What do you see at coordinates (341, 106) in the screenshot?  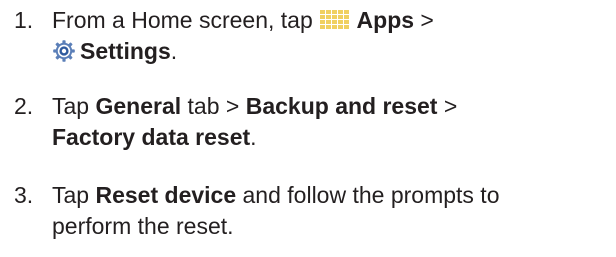 I see `backup-reset-label: Backup and reset` at bounding box center [341, 106].